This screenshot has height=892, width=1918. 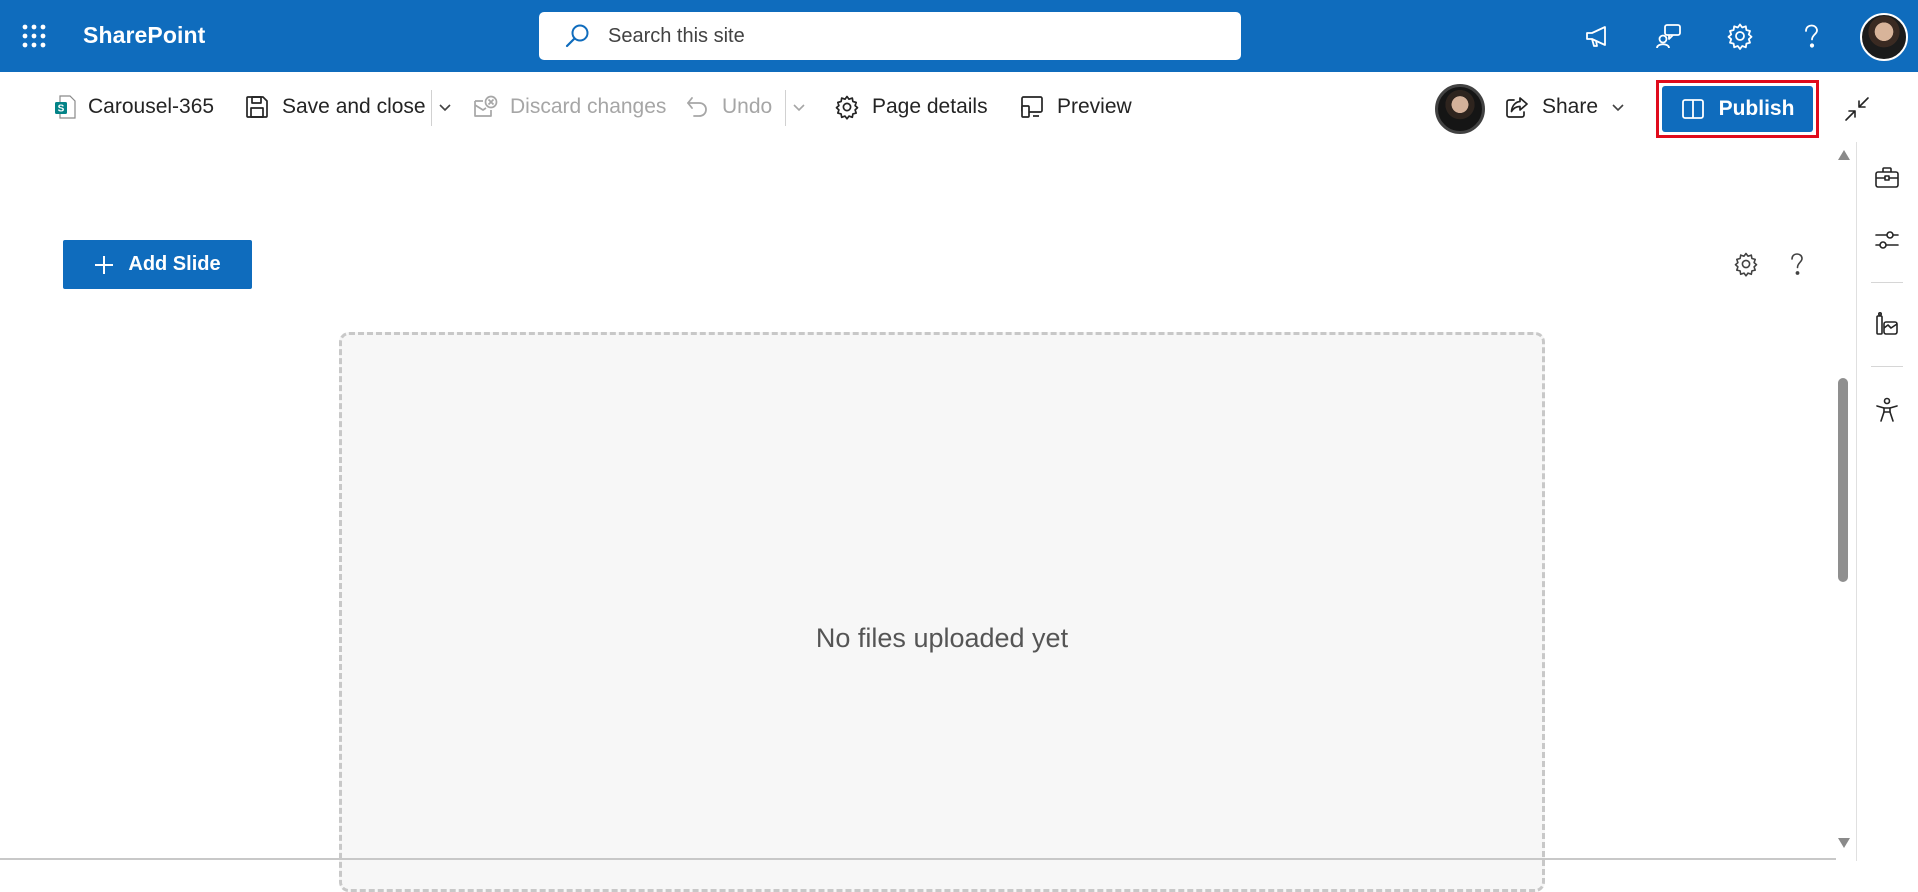 I want to click on plus-icon, so click(x=104, y=264).